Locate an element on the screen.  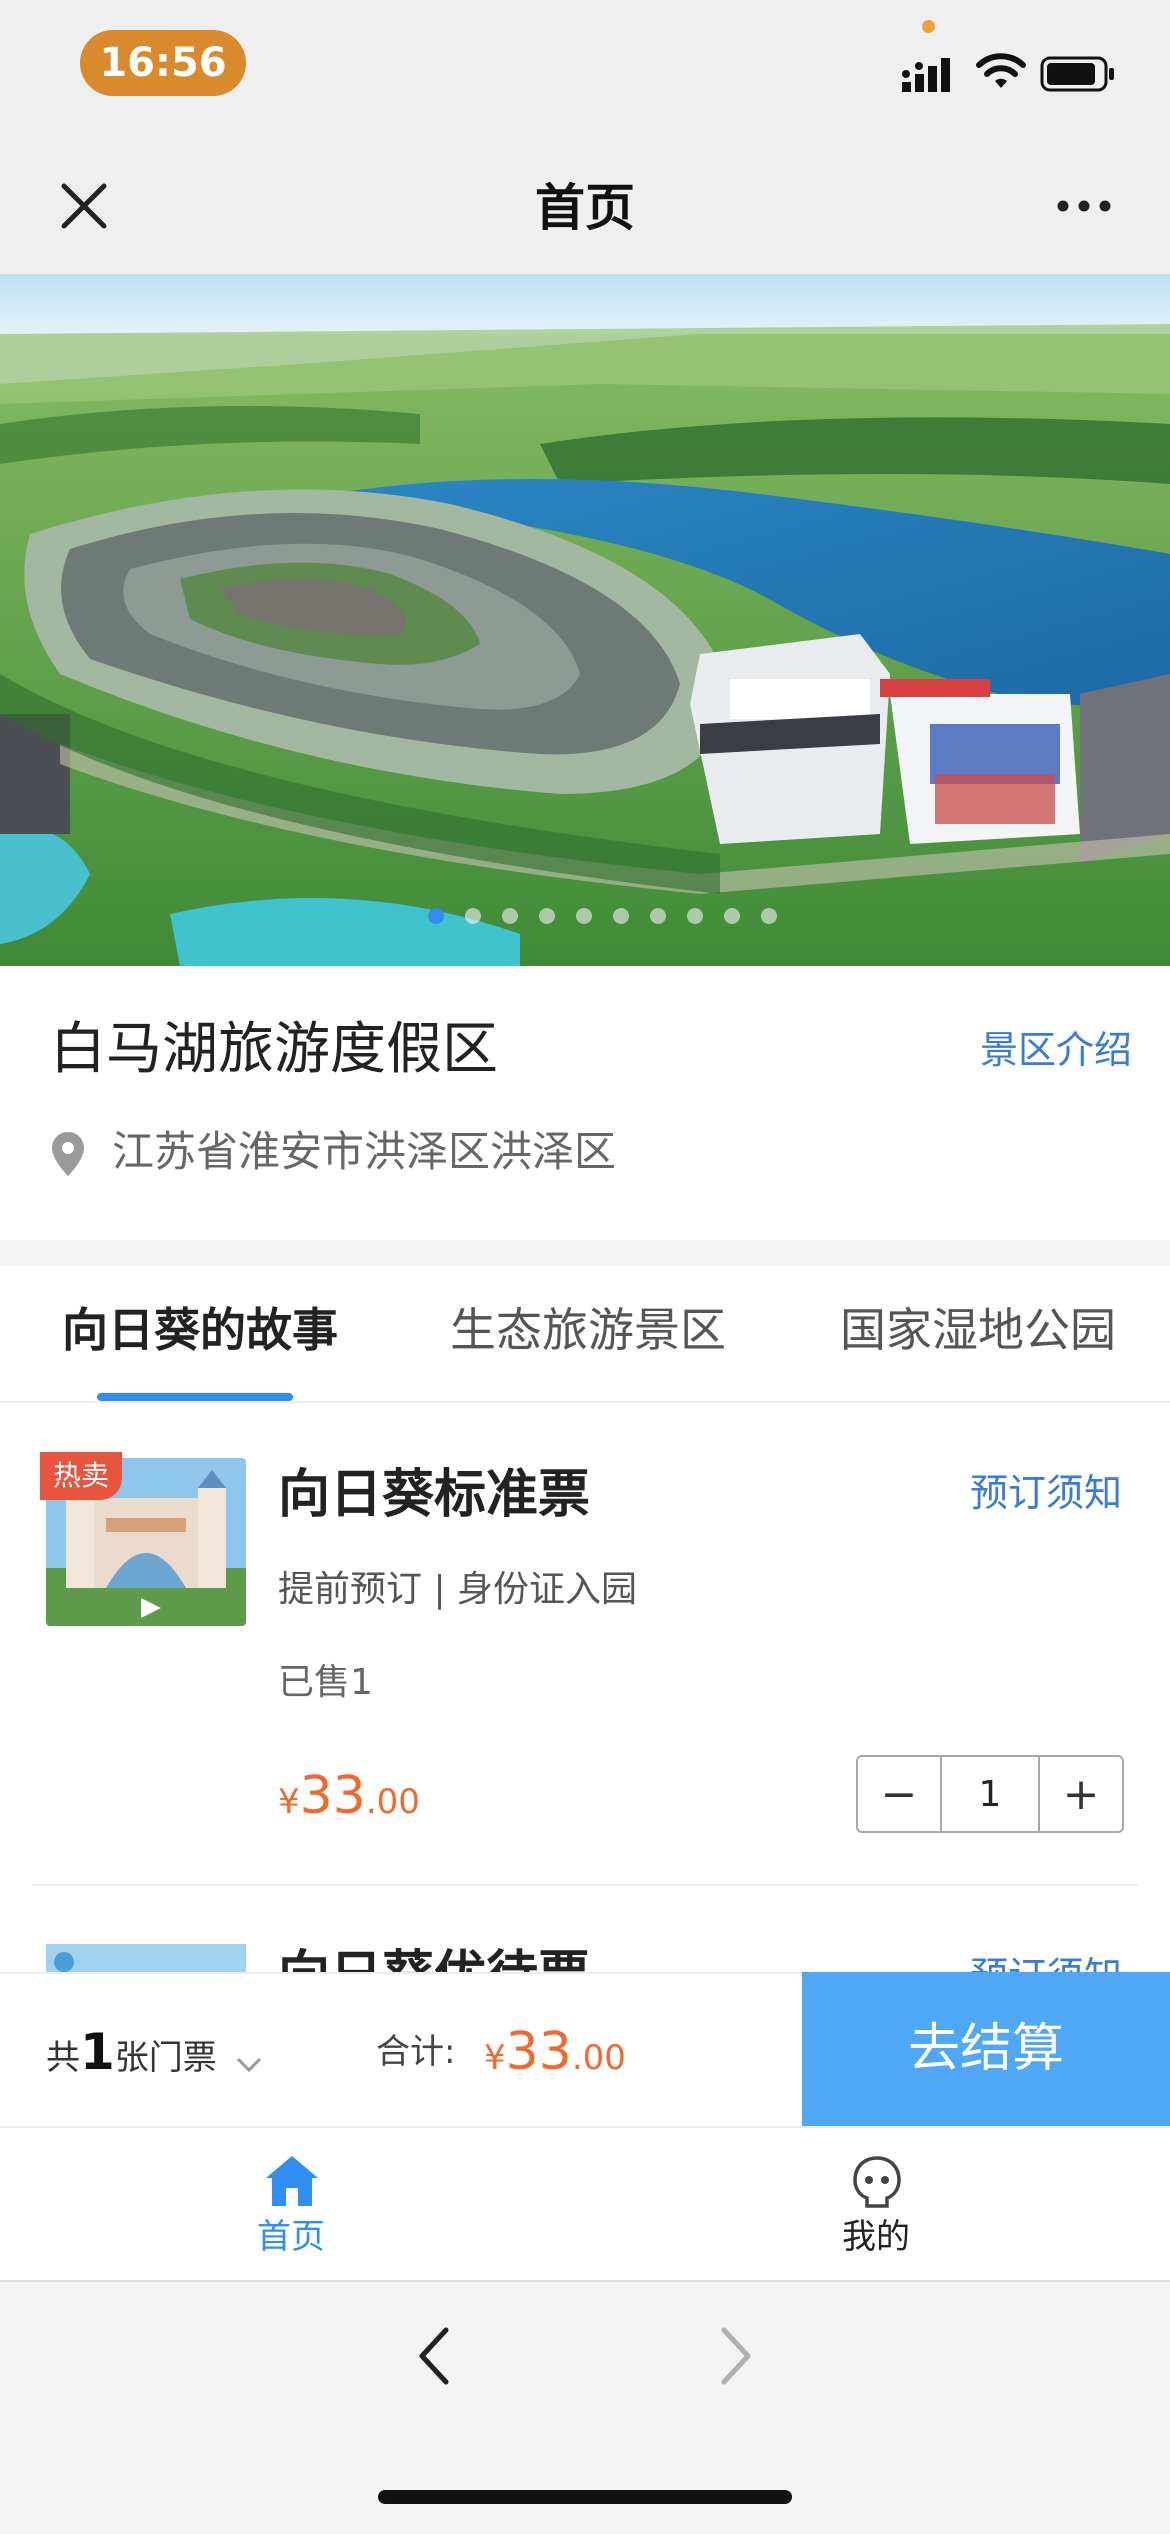
ticket-item-2: 向日葵优待票 预订须知 is located at coordinates (585, 1936).